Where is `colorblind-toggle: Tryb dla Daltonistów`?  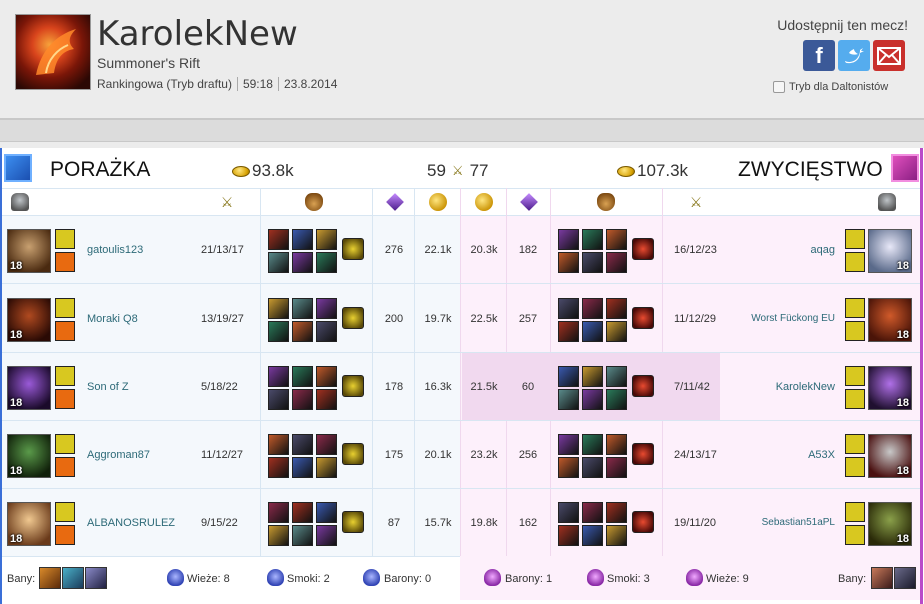 colorblind-toggle: Tryb dla Daltonistów is located at coordinates (830, 87).